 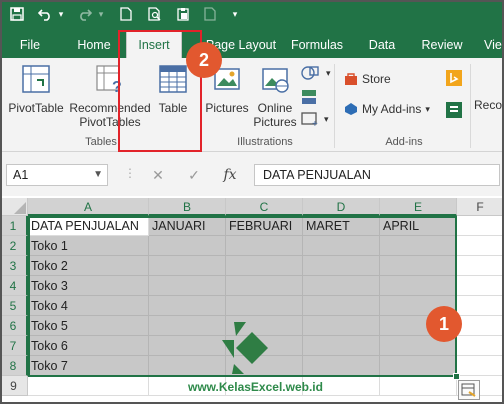 What do you see at coordinates (88, 366) in the screenshot?
I see `store-name-cell: Toko 7` at bounding box center [88, 366].